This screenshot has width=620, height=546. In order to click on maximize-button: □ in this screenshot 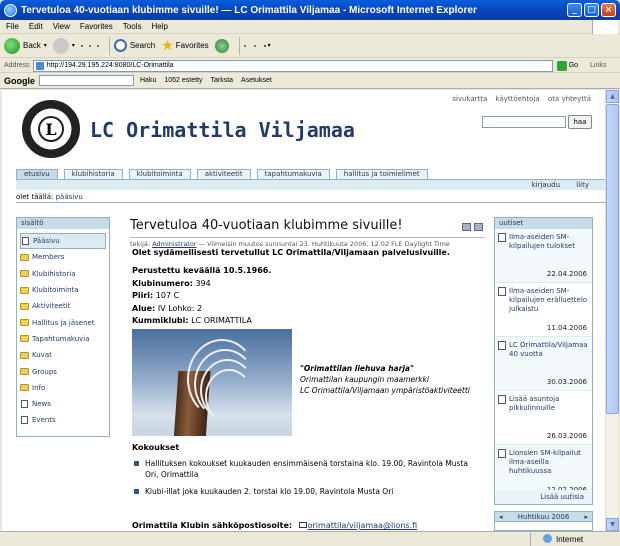, I will do `click(591, 10)`.